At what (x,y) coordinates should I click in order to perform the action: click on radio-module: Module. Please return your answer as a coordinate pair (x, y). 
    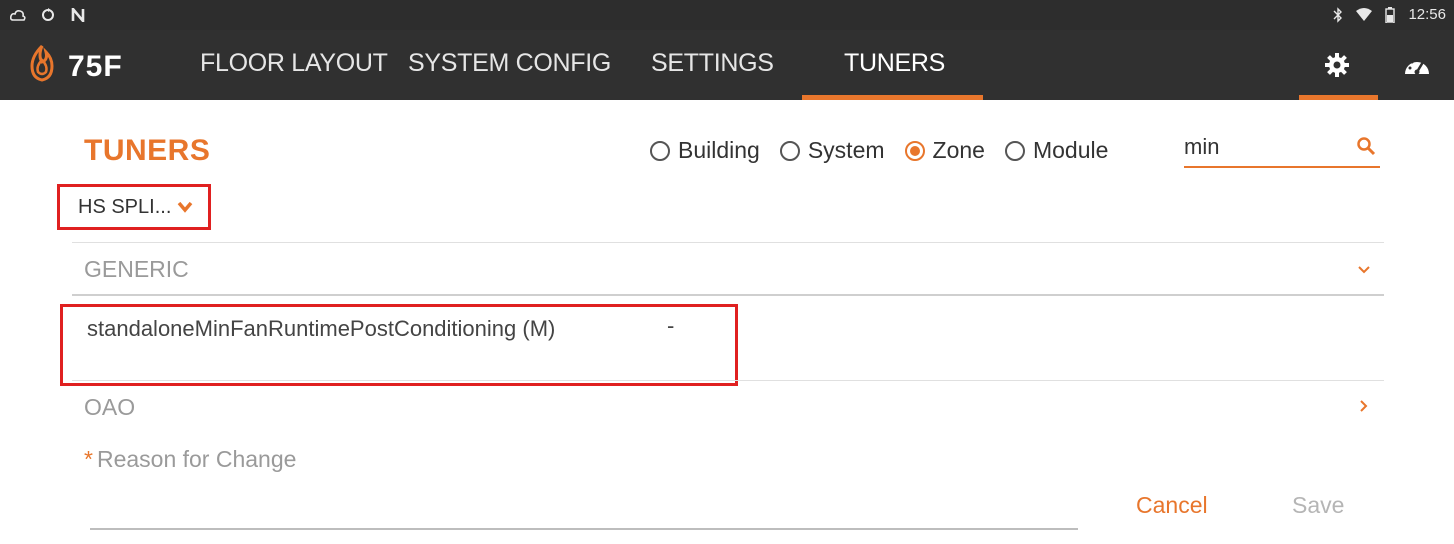
    Looking at the image, I should click on (1056, 150).